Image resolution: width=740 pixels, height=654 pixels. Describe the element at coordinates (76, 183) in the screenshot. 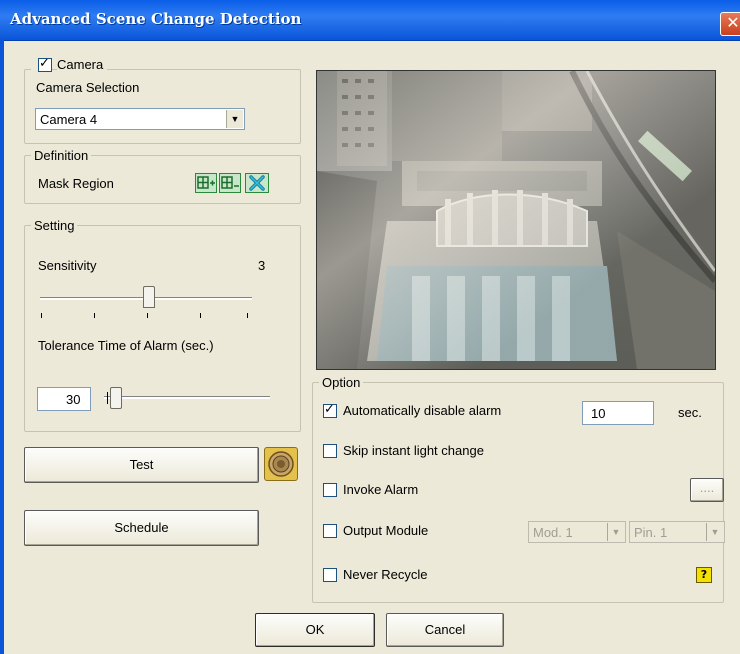

I see `mask-region-label: Mask Region` at that location.